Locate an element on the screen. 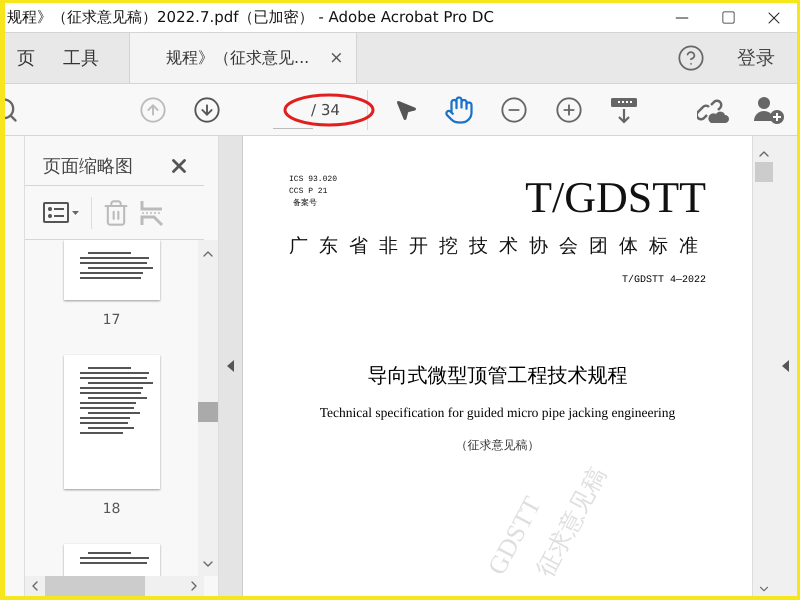  hand-icon is located at coordinates (459, 109).